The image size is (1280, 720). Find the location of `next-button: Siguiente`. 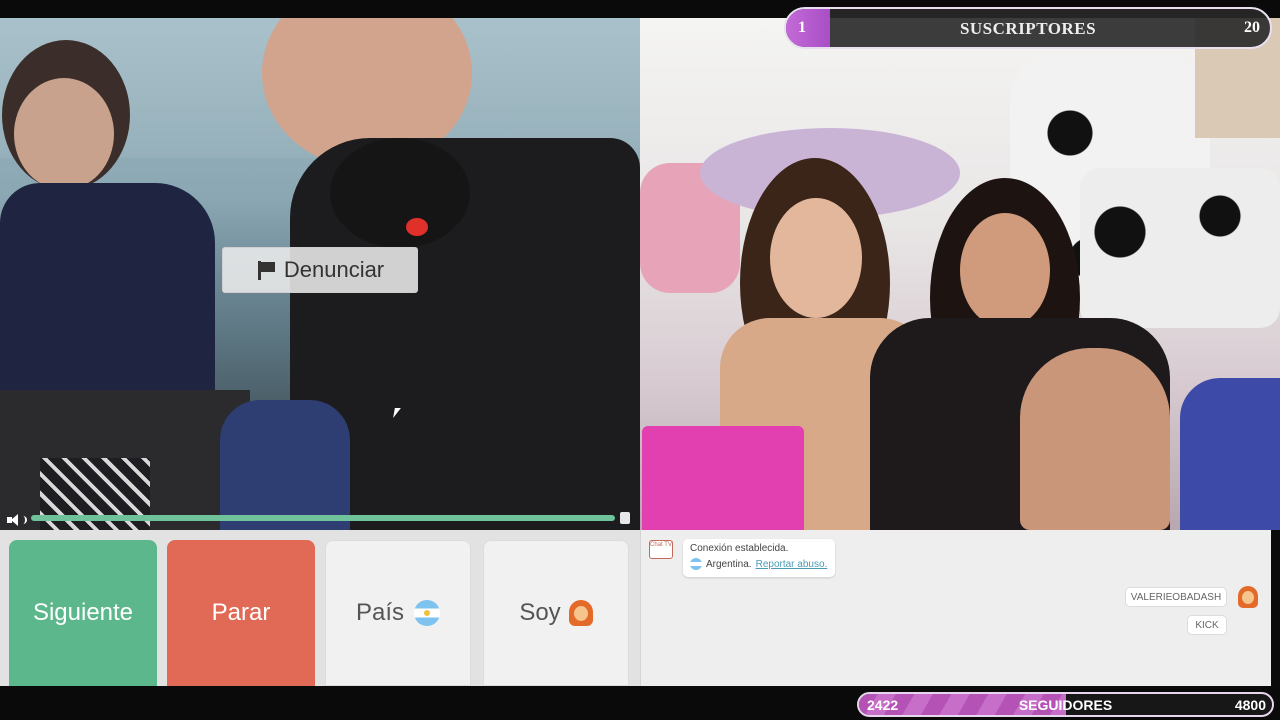

next-button: Siguiente is located at coordinates (83, 613).